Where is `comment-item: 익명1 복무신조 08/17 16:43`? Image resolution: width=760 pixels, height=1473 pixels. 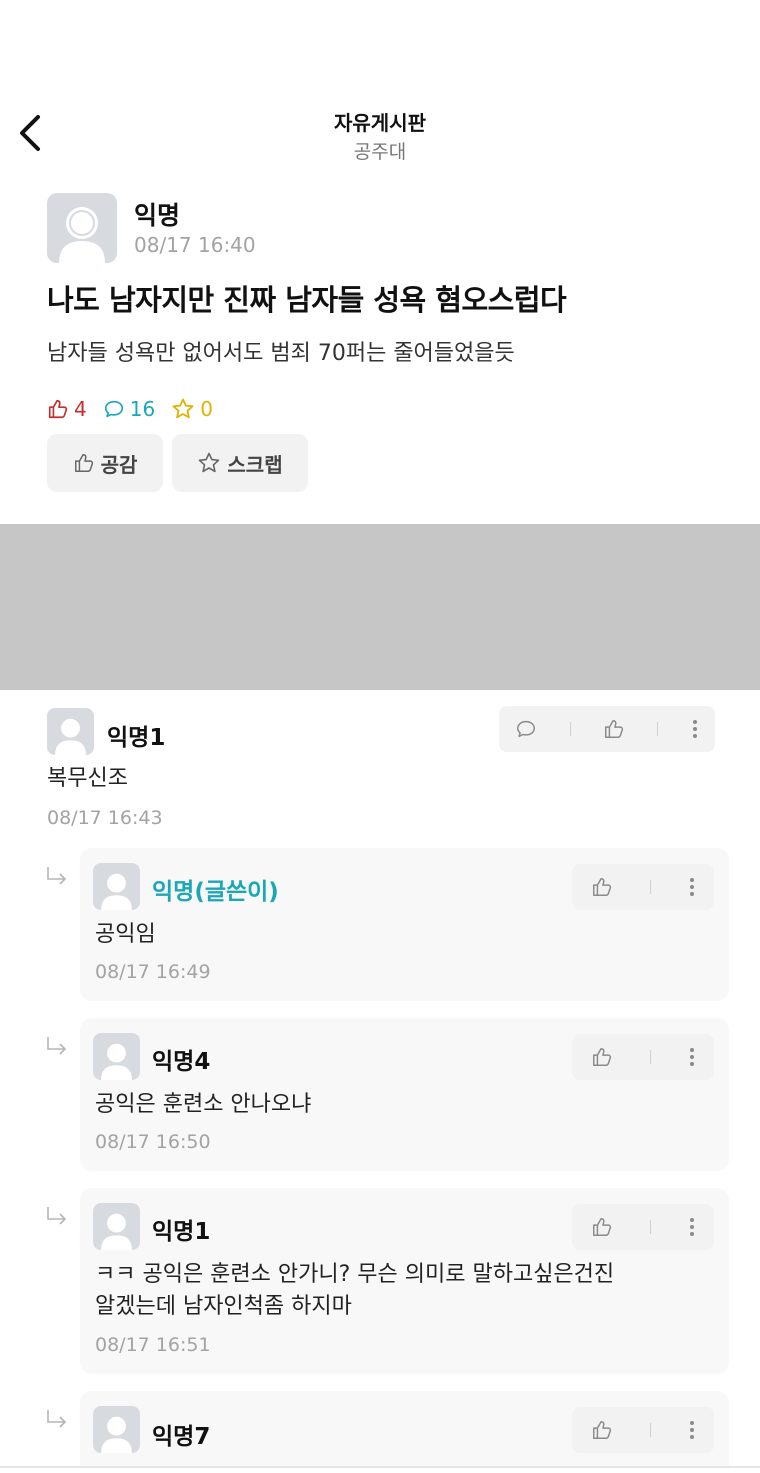 comment-item: 익명1 복무신조 08/17 16:43 is located at coordinates (381, 771).